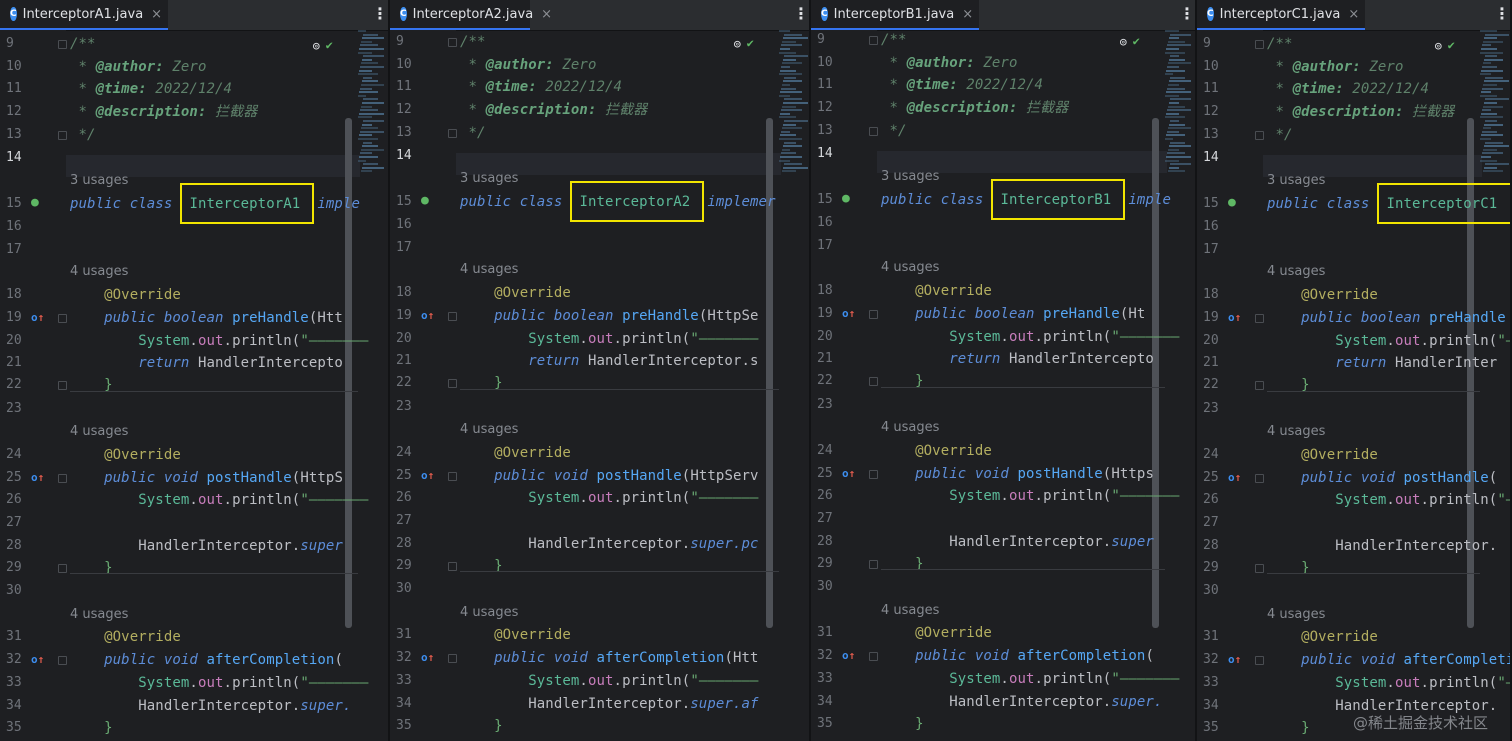  What do you see at coordinates (1288, 728) in the screenshot?
I see `code-line: }` at bounding box center [1288, 728].